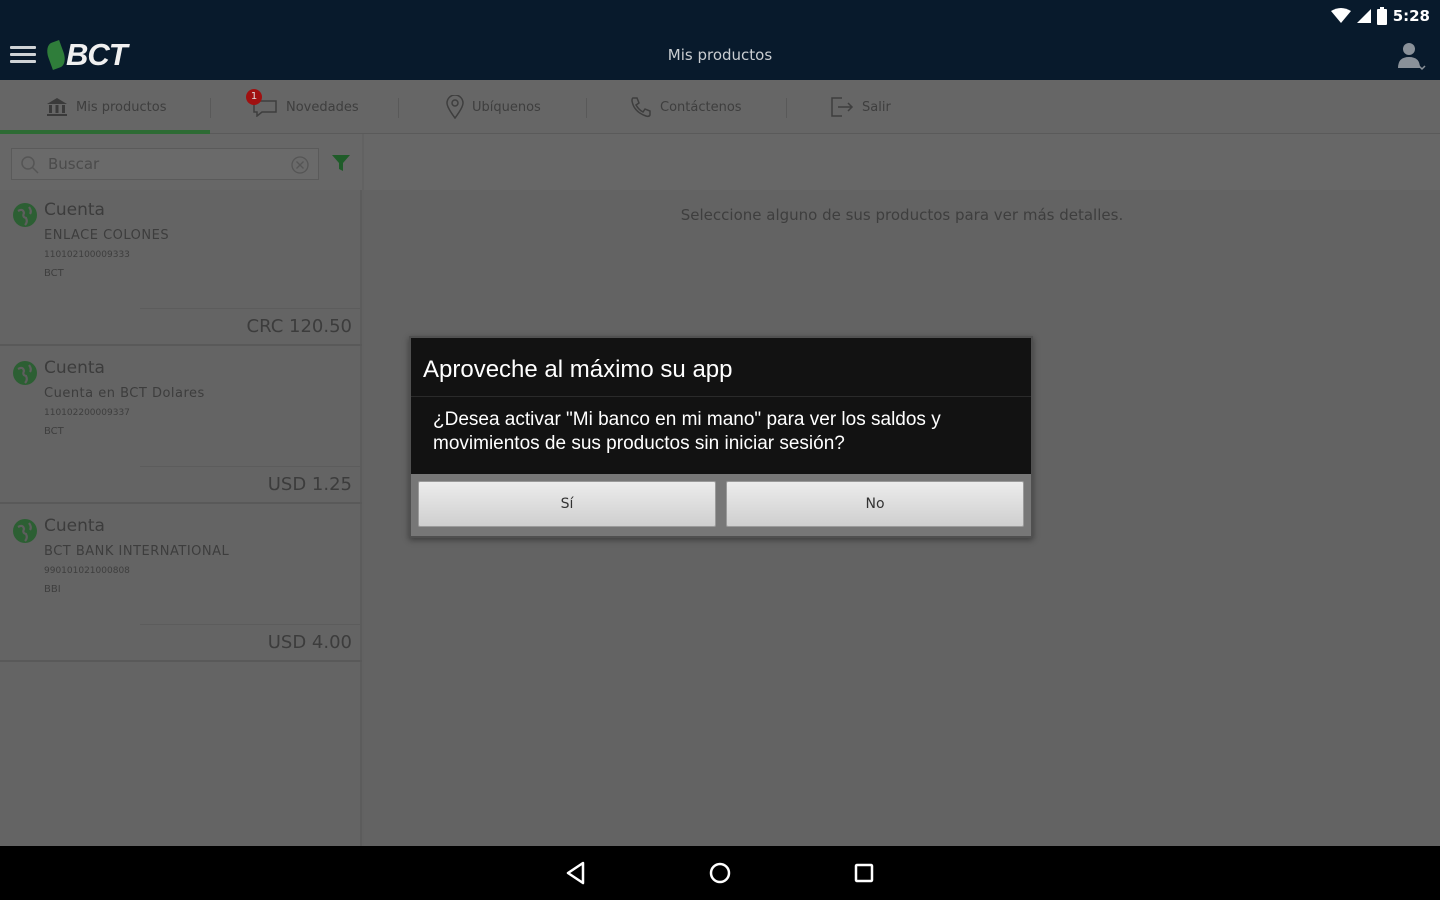 The height and width of the screenshot is (900, 1440). Describe the element at coordinates (299, 326) in the screenshot. I see `product-amount: CRC 120.50` at that location.